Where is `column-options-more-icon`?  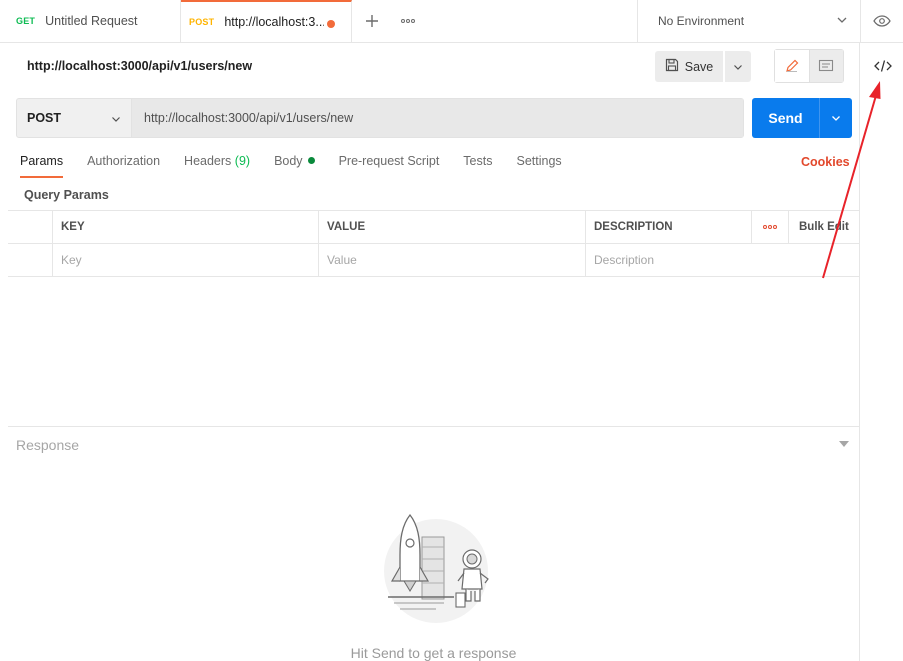
column-options-more-icon is located at coordinates (770, 227).